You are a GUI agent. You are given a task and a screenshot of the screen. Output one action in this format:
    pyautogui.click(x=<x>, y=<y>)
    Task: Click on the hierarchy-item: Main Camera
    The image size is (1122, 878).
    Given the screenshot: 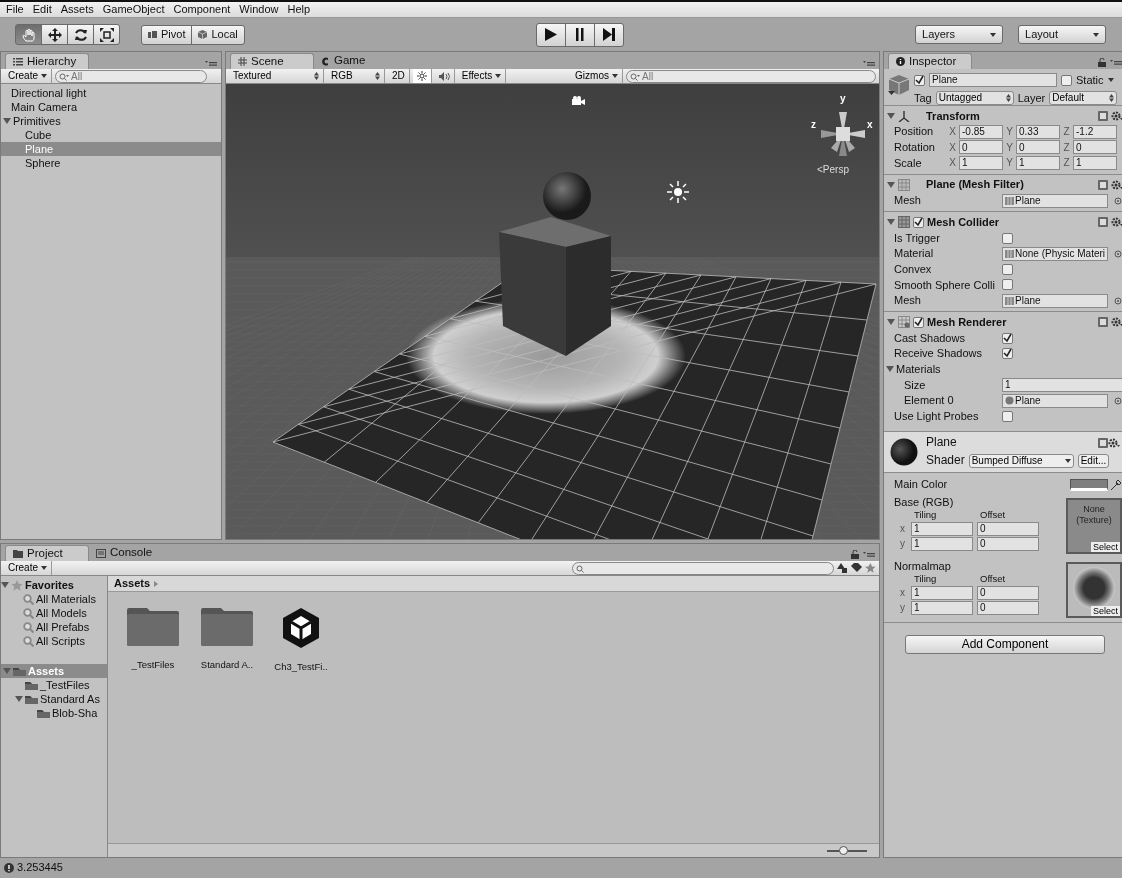 What is the action you would take?
    pyautogui.click(x=111, y=107)
    